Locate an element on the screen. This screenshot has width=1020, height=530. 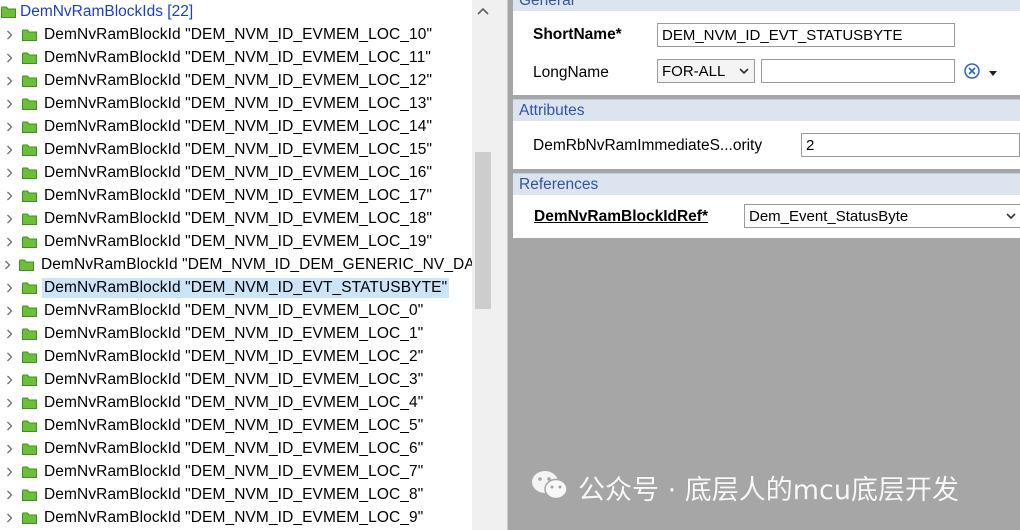
tree-item-label: DemNvRamBlockId "DEM_NVM_ID_EVMEM_LOC_6" is located at coordinates (234, 448).